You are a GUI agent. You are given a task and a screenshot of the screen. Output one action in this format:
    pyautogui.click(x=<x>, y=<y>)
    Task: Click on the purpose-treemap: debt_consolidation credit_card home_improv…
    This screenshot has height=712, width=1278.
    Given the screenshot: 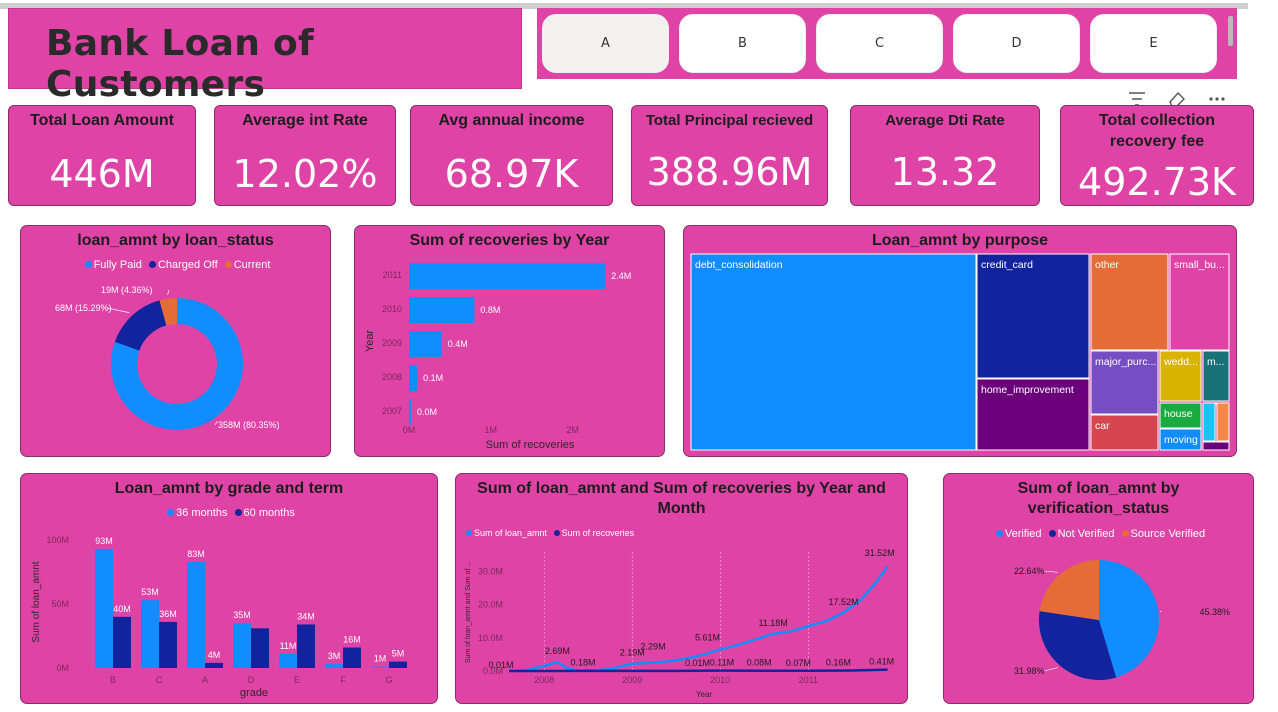 What is the action you would take?
    pyautogui.click(x=961, y=342)
    